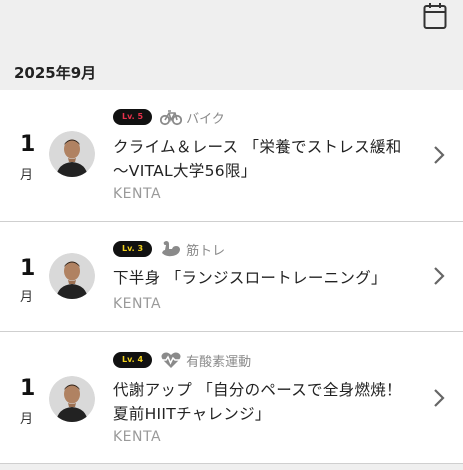 Image resolution: width=463 pixels, height=470 pixels. What do you see at coordinates (133, 117) in the screenshot?
I see `level-badge: Lv. 5` at bounding box center [133, 117].